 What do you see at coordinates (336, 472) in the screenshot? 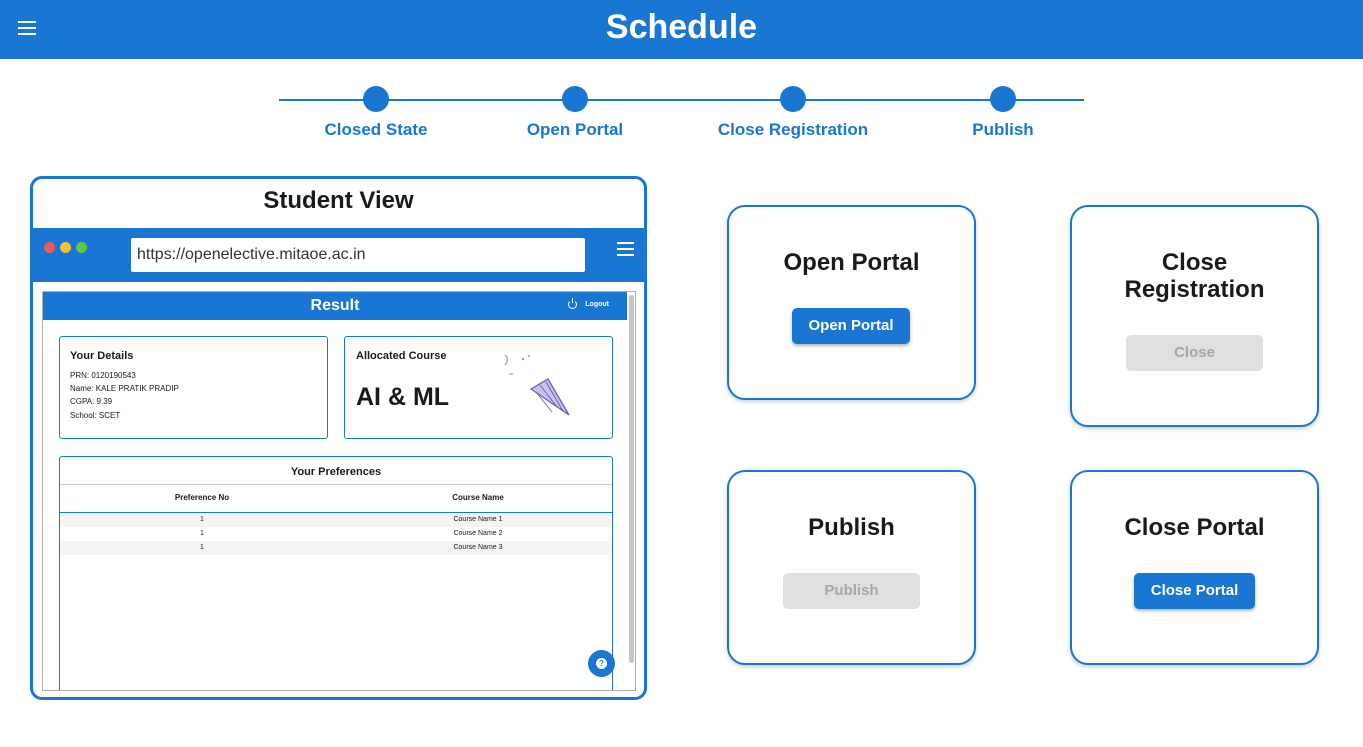
I see `preferences-heading: Your Preferences` at bounding box center [336, 472].